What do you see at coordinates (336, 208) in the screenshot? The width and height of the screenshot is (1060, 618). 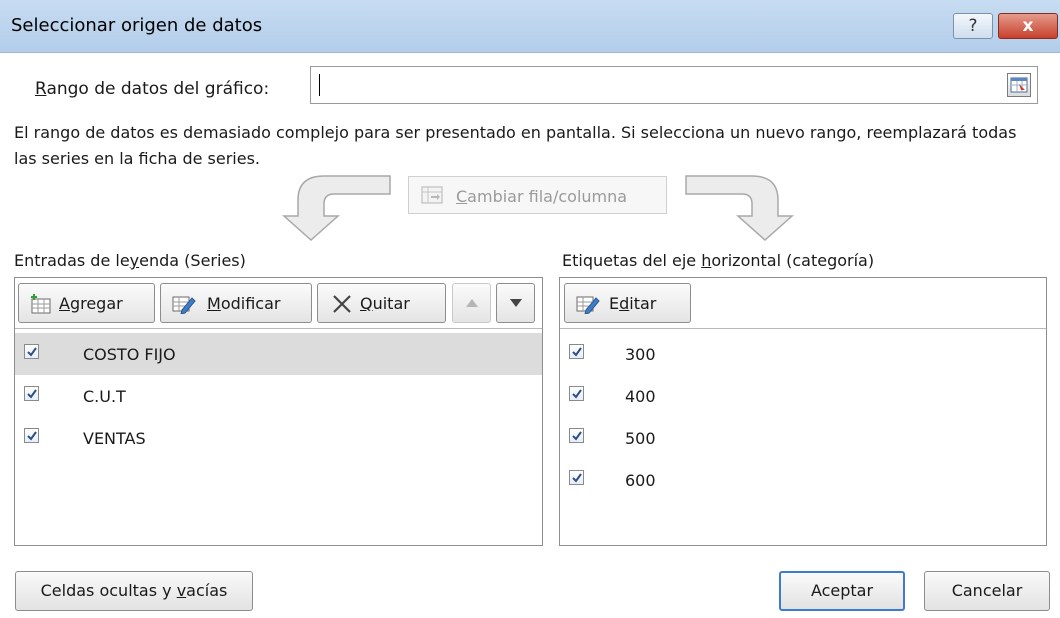 I see `curved-arrow-left-icon` at bounding box center [336, 208].